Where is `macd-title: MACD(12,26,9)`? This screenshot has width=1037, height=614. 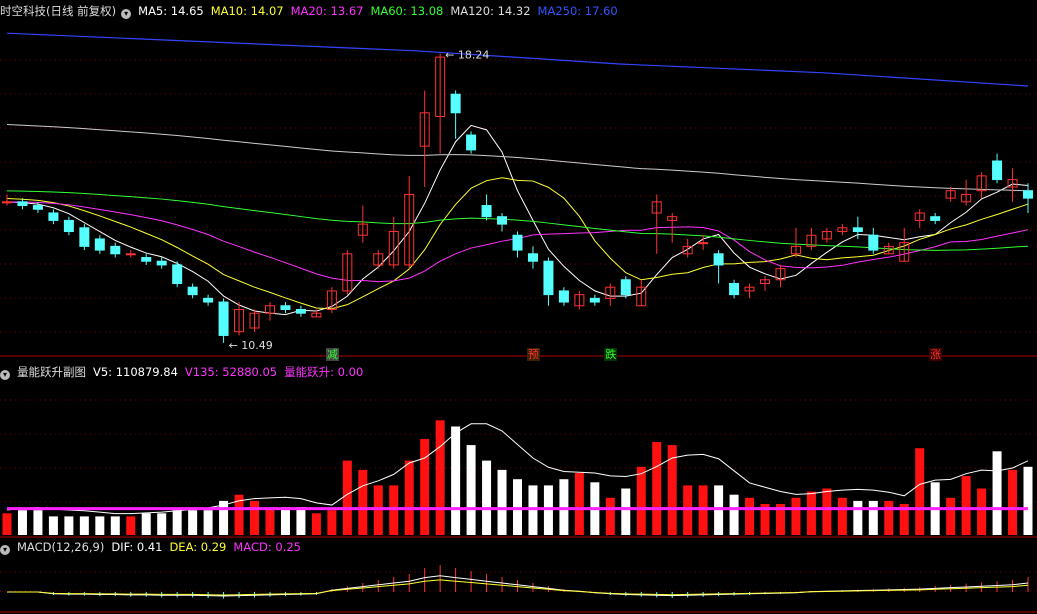
macd-title: MACD(12,26,9) is located at coordinates (61, 547).